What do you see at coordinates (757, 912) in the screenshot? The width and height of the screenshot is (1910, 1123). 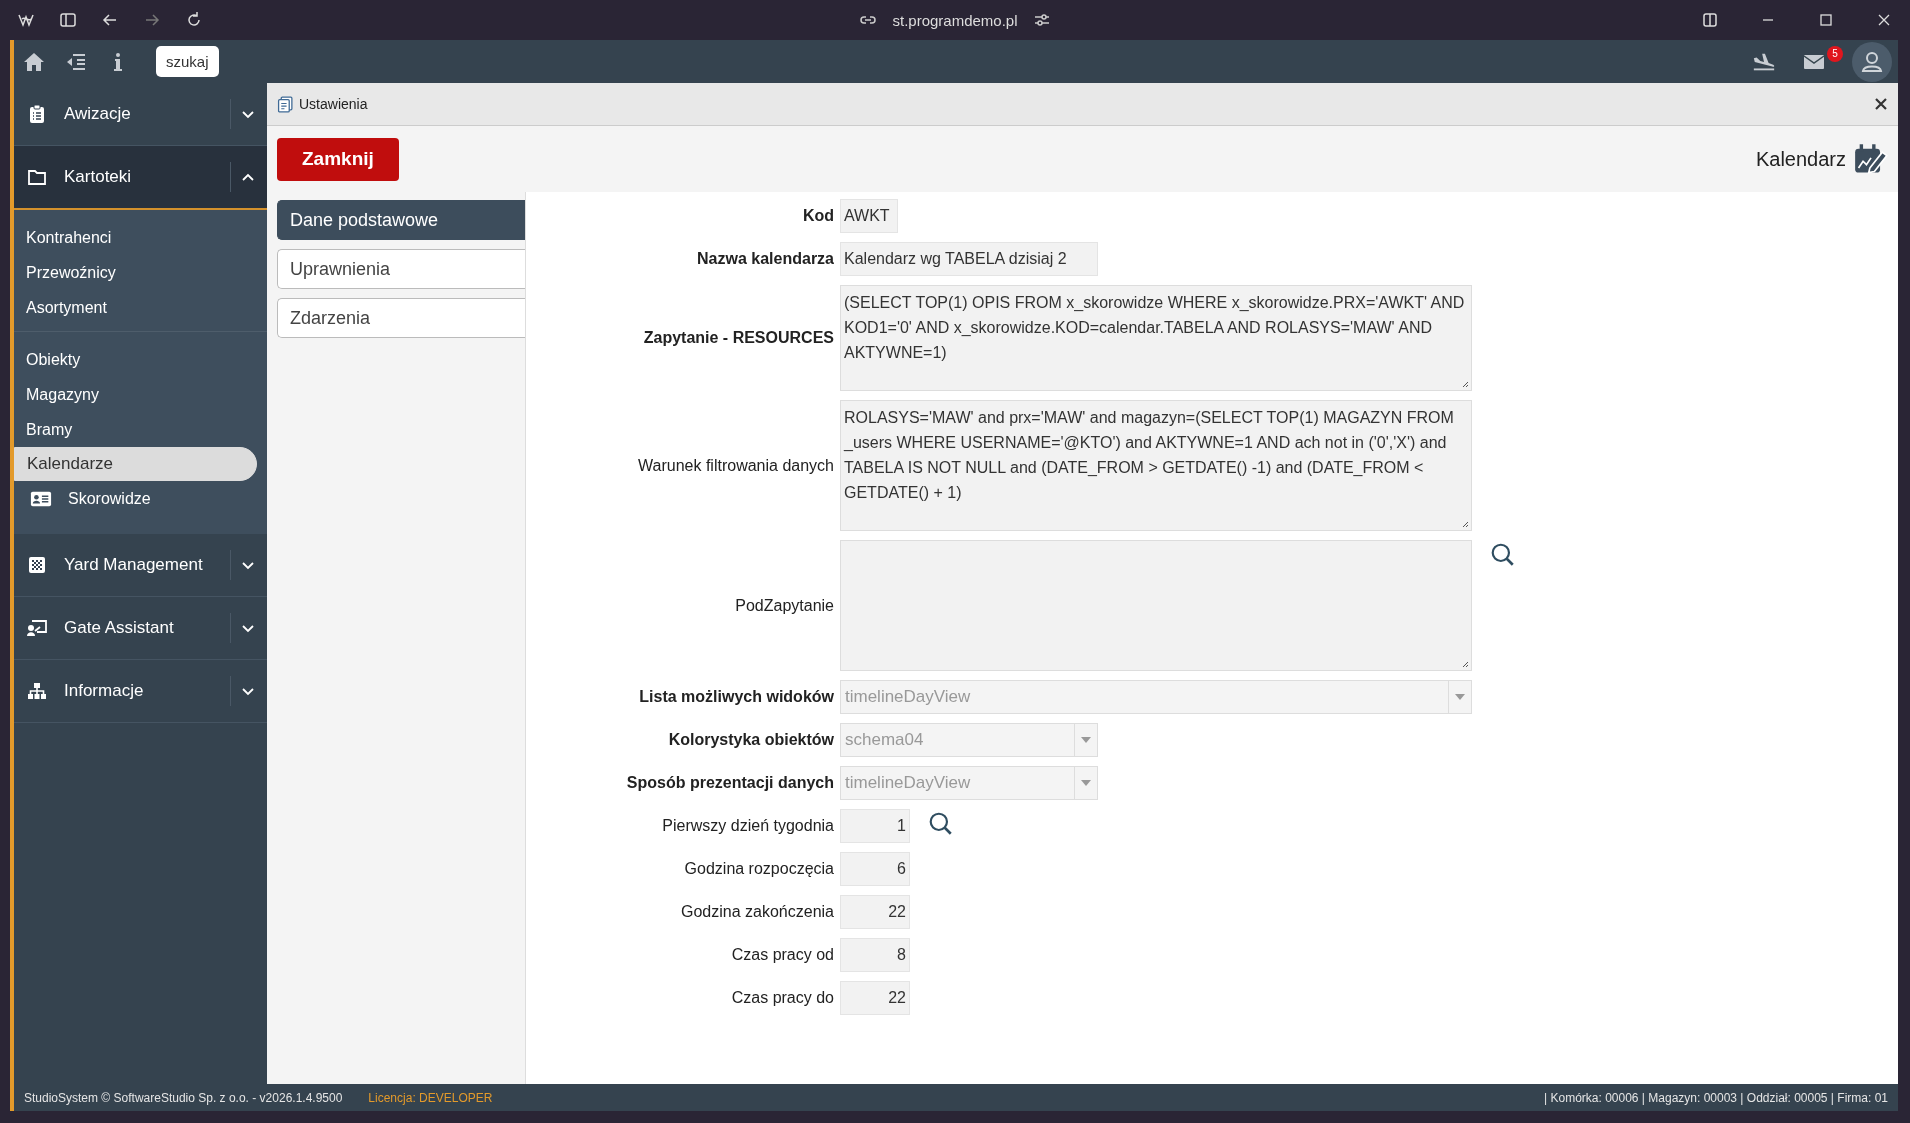 I see `field-label: Godzina zakończenia` at bounding box center [757, 912].